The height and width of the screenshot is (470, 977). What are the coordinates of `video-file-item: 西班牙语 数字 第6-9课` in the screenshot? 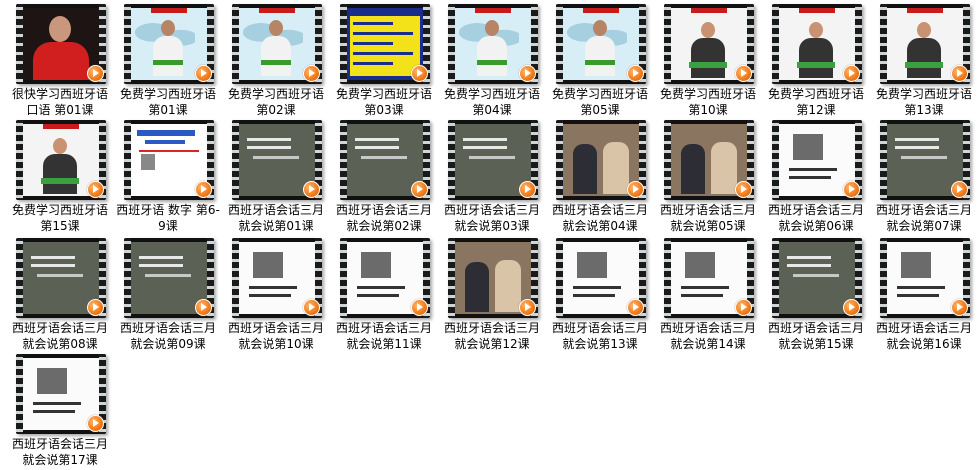 It's located at (168, 176).